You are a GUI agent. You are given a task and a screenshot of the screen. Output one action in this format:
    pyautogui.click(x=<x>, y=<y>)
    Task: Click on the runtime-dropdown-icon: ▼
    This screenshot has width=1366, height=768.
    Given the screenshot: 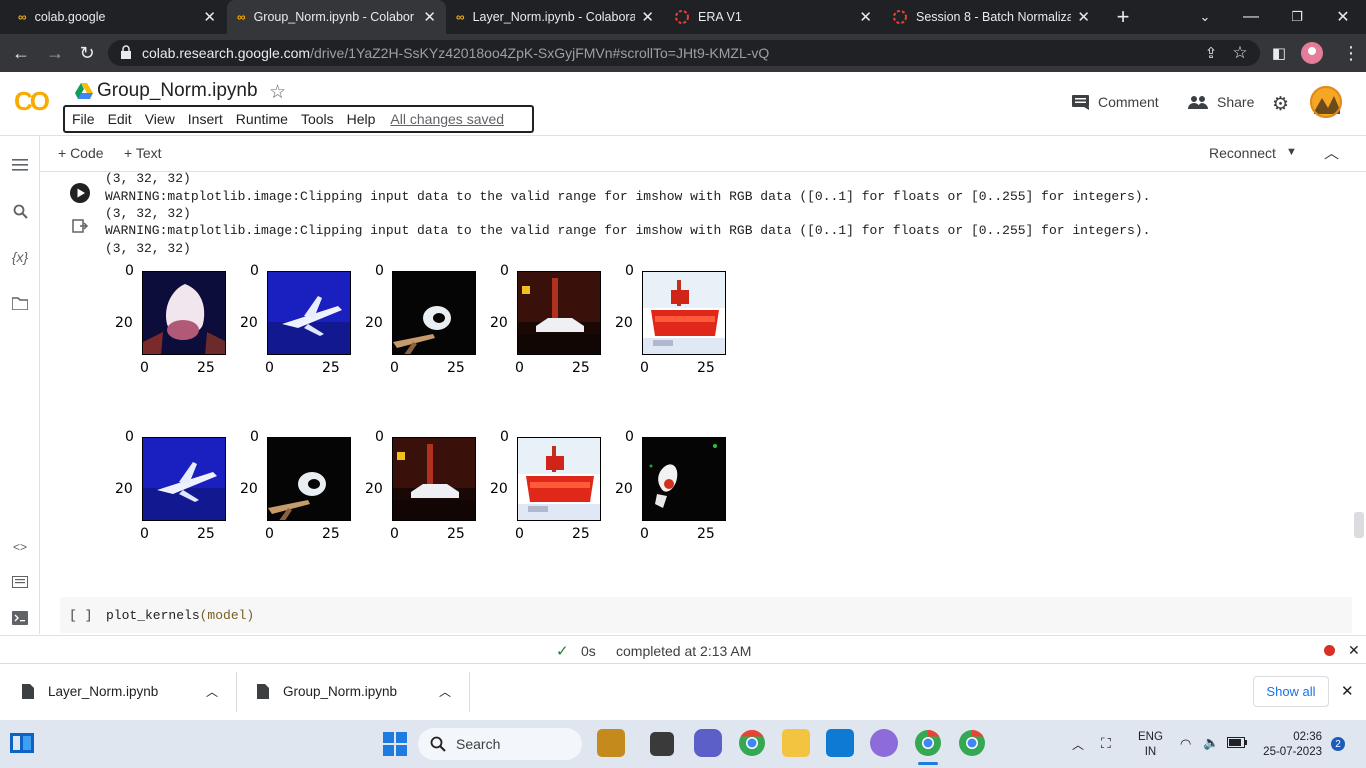 What is the action you would take?
    pyautogui.click(x=1291, y=152)
    